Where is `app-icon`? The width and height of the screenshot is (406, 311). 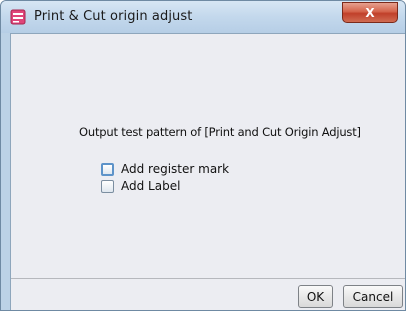
app-icon is located at coordinates (18, 17).